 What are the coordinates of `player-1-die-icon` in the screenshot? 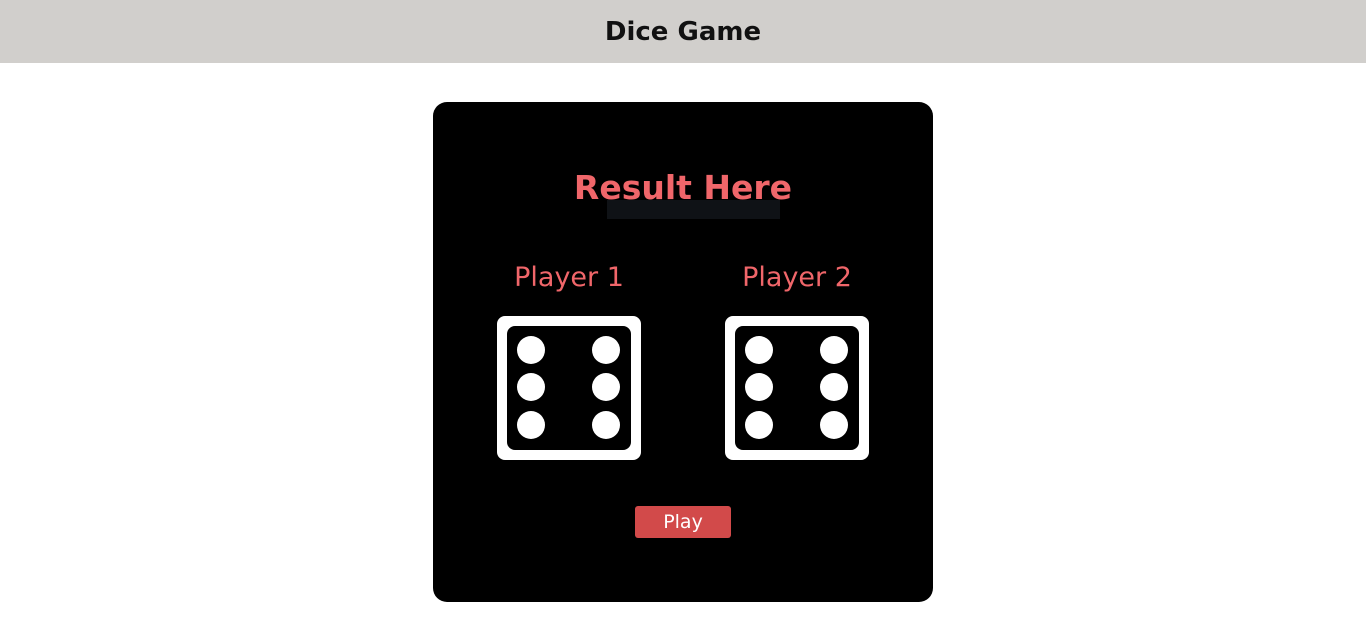 It's located at (569, 388).